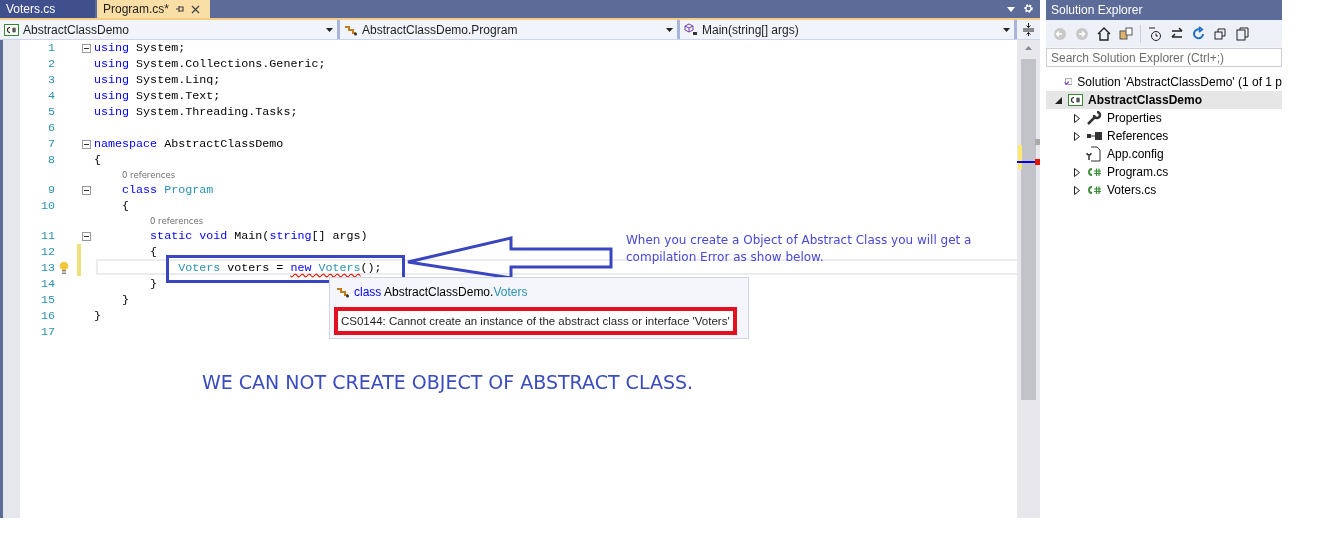  What do you see at coordinates (189, 144) in the screenshot?
I see `code-line: namespace AbstractClassDemo` at bounding box center [189, 144].